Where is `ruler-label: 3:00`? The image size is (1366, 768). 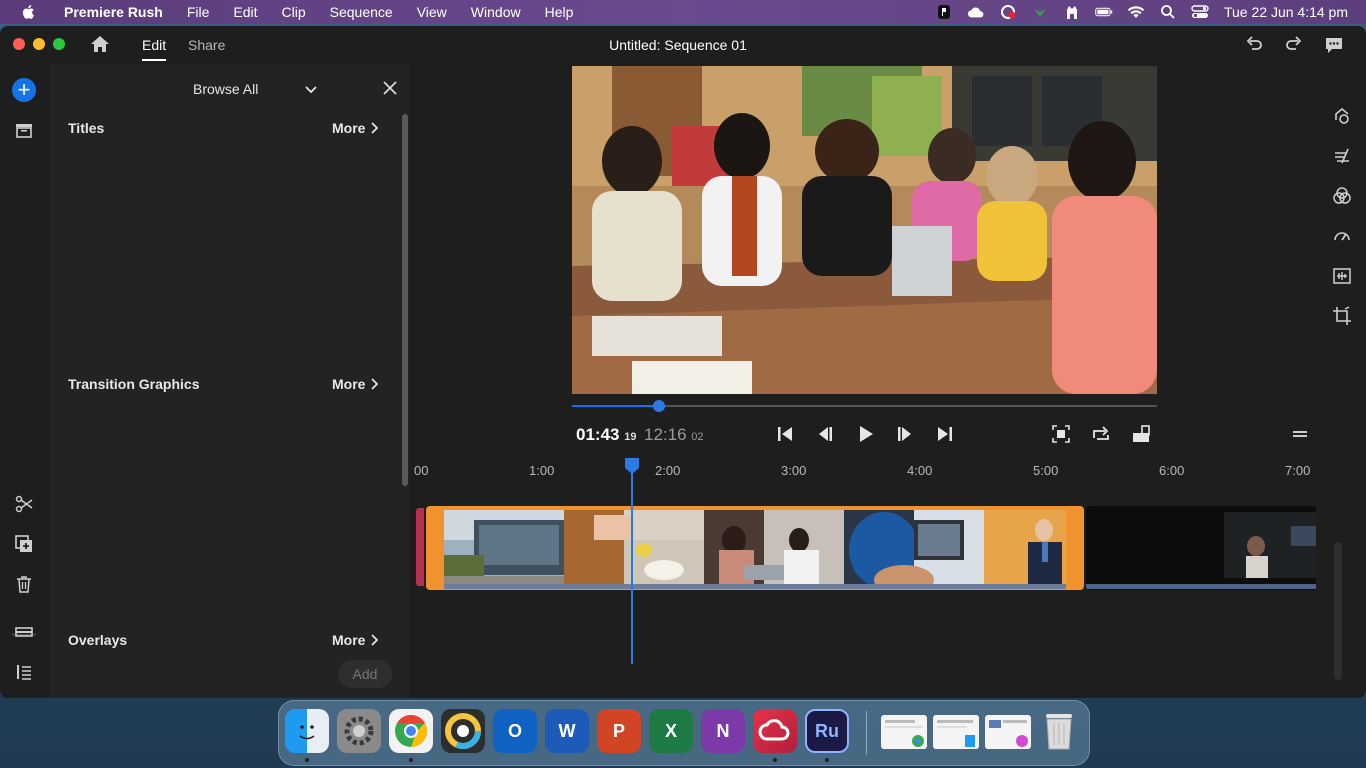 ruler-label: 3:00 is located at coordinates (794, 470).